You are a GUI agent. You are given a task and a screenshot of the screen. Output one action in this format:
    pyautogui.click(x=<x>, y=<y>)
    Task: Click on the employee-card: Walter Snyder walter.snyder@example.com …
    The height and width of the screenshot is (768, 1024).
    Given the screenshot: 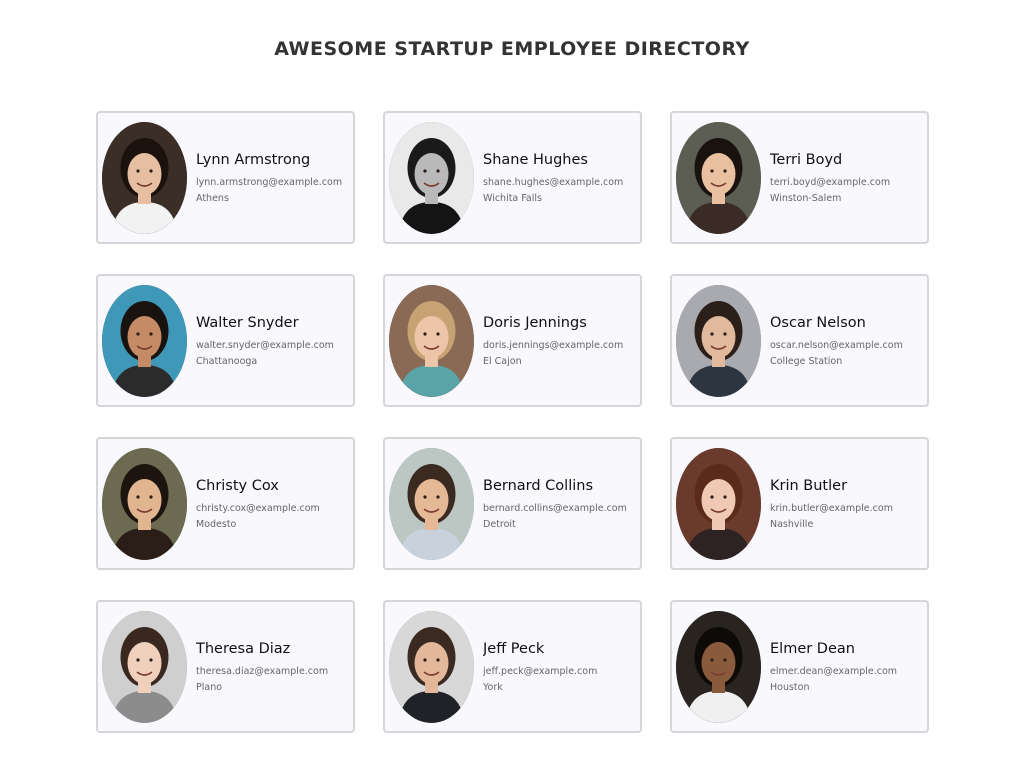 What is the action you would take?
    pyautogui.click(x=225, y=340)
    